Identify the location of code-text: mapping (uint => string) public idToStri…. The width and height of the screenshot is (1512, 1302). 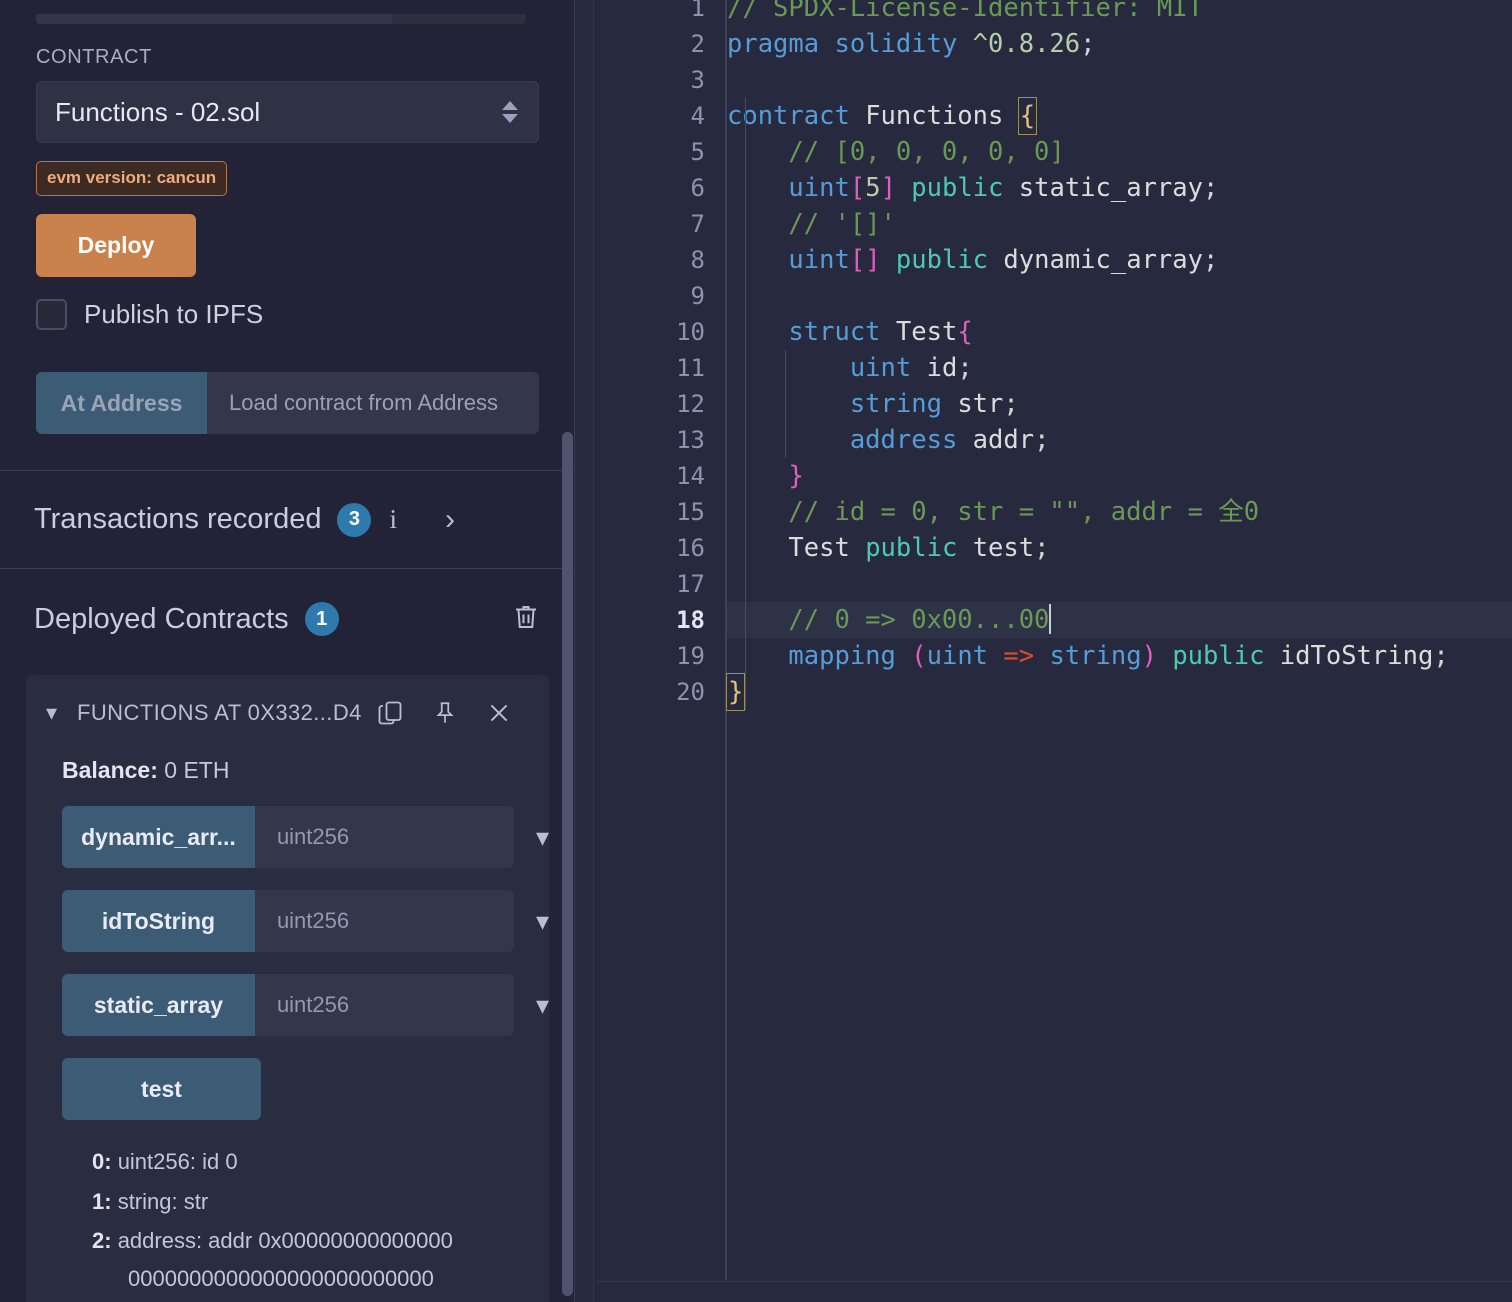
(1087, 656).